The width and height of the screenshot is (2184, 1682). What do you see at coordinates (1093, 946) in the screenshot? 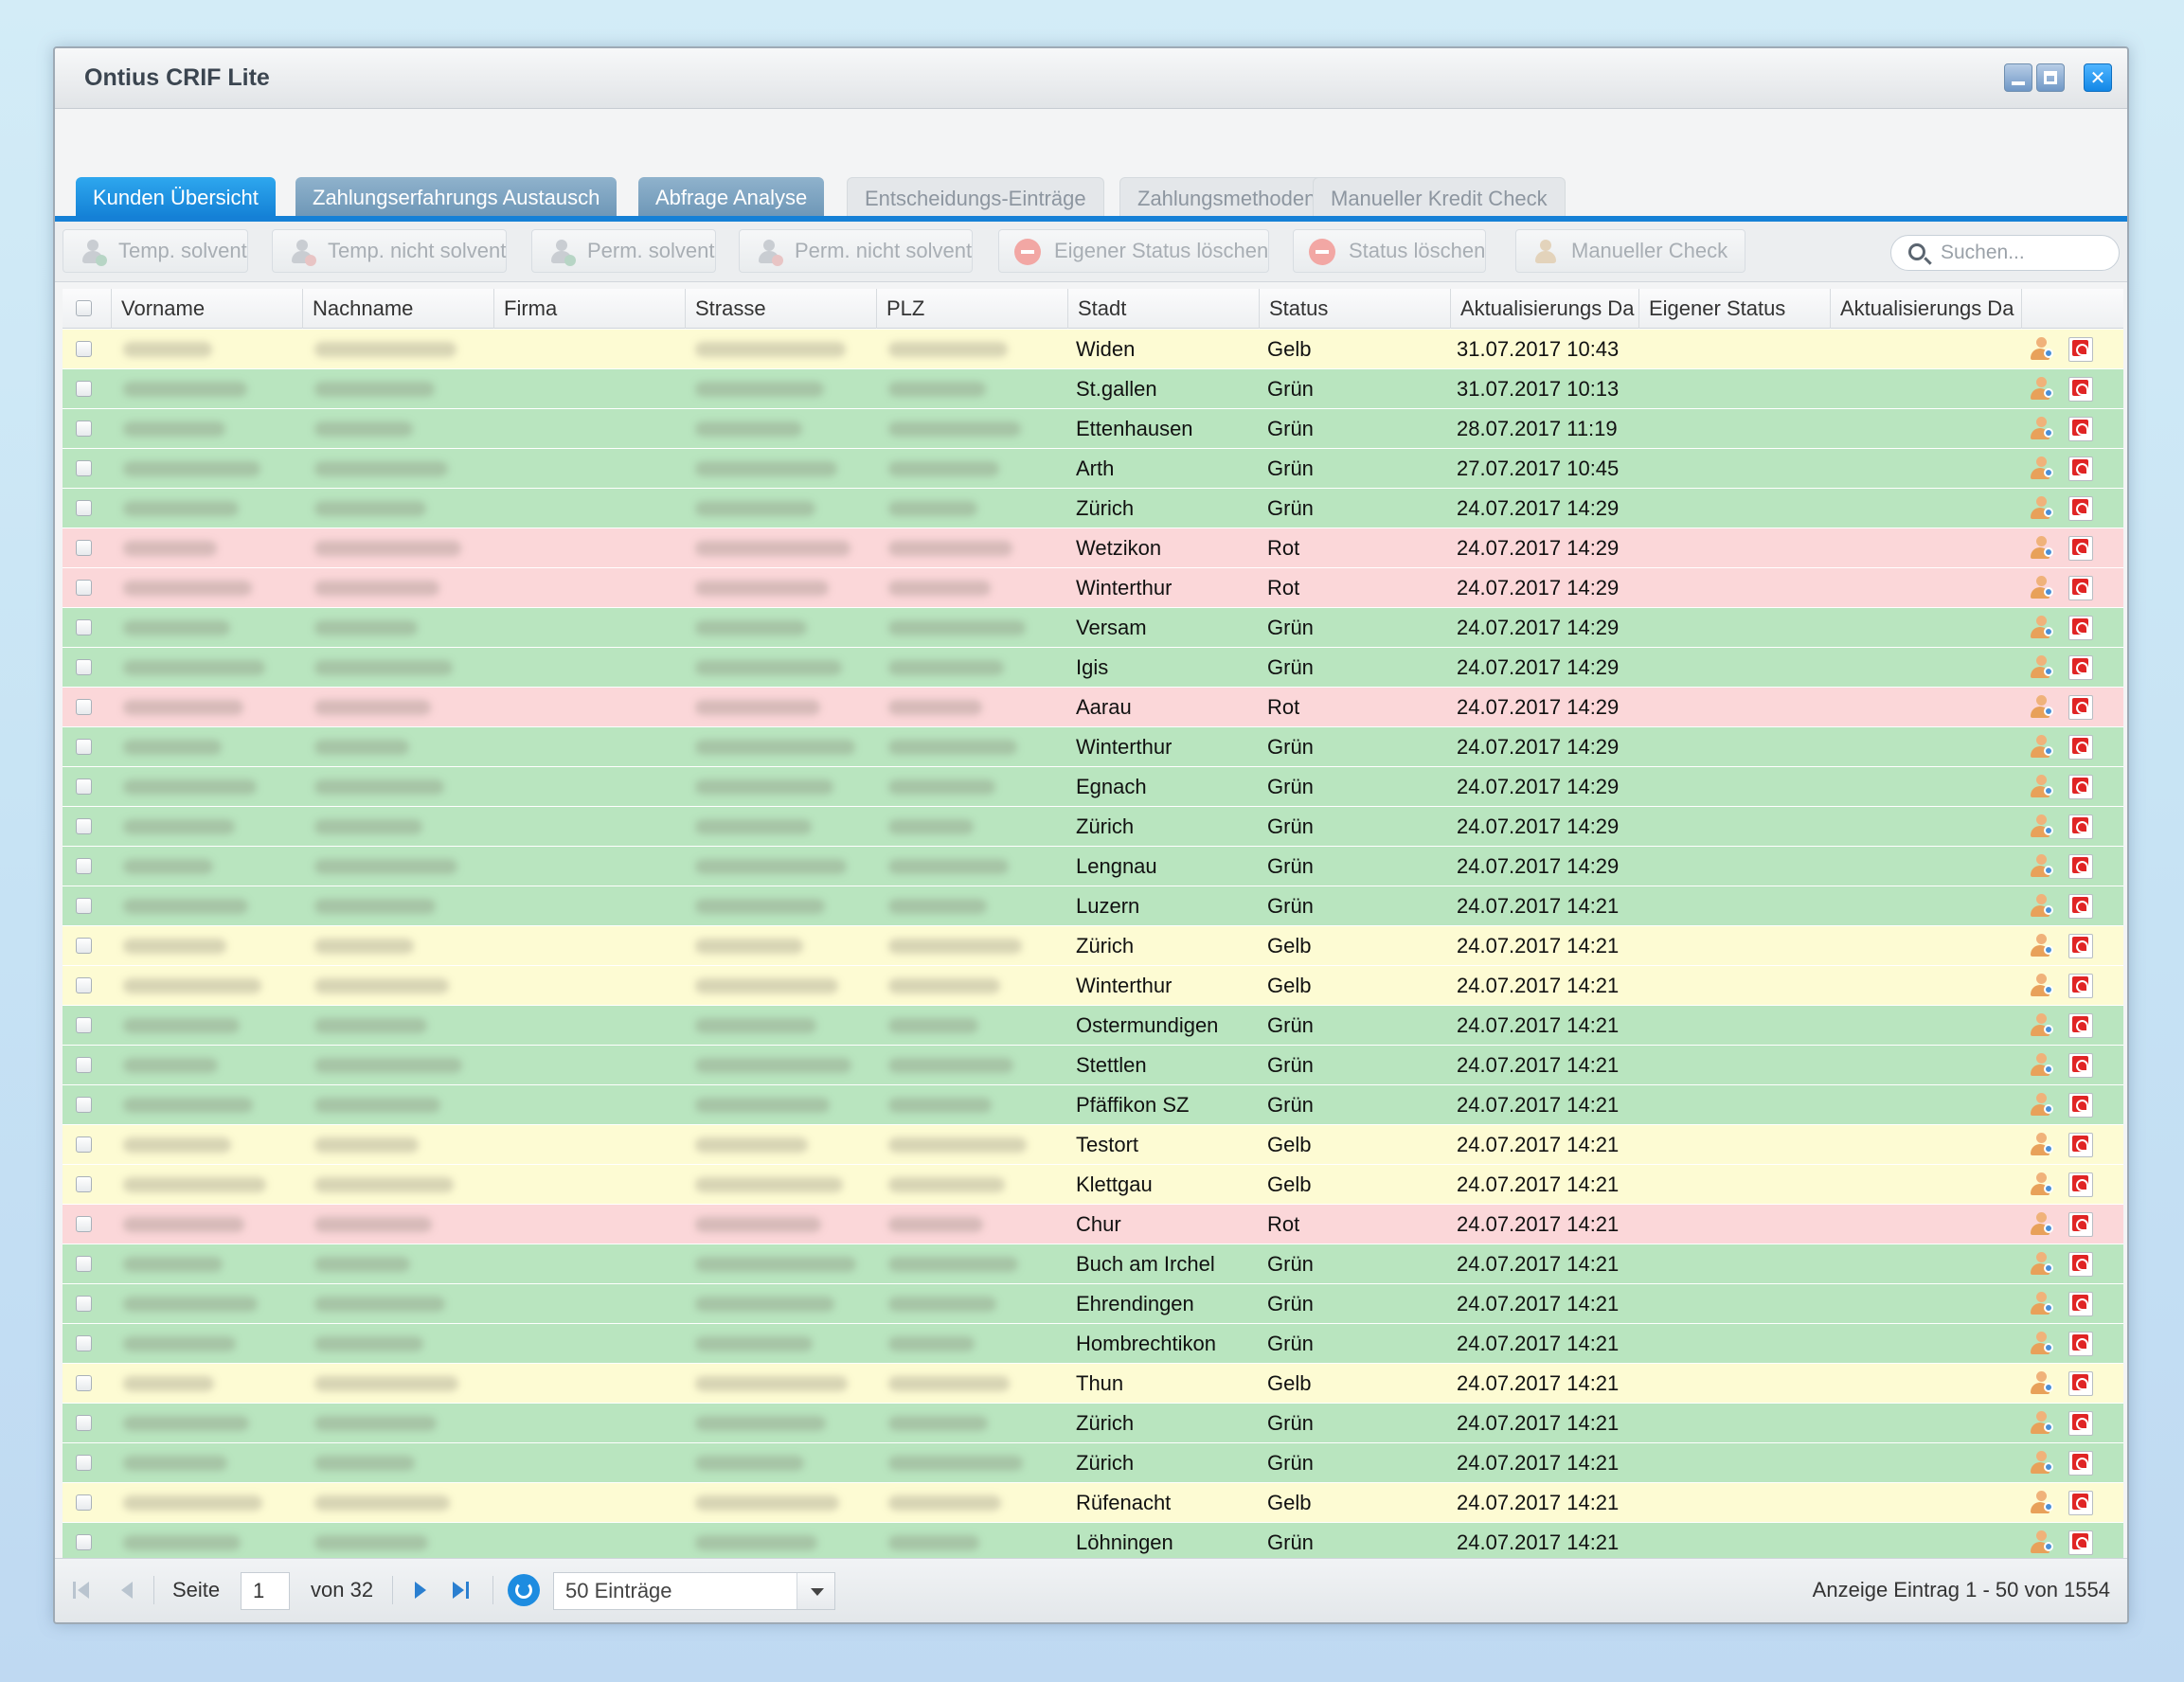
I see `table-row: Zürich Gelb 24.07.2017 14:21` at bounding box center [1093, 946].